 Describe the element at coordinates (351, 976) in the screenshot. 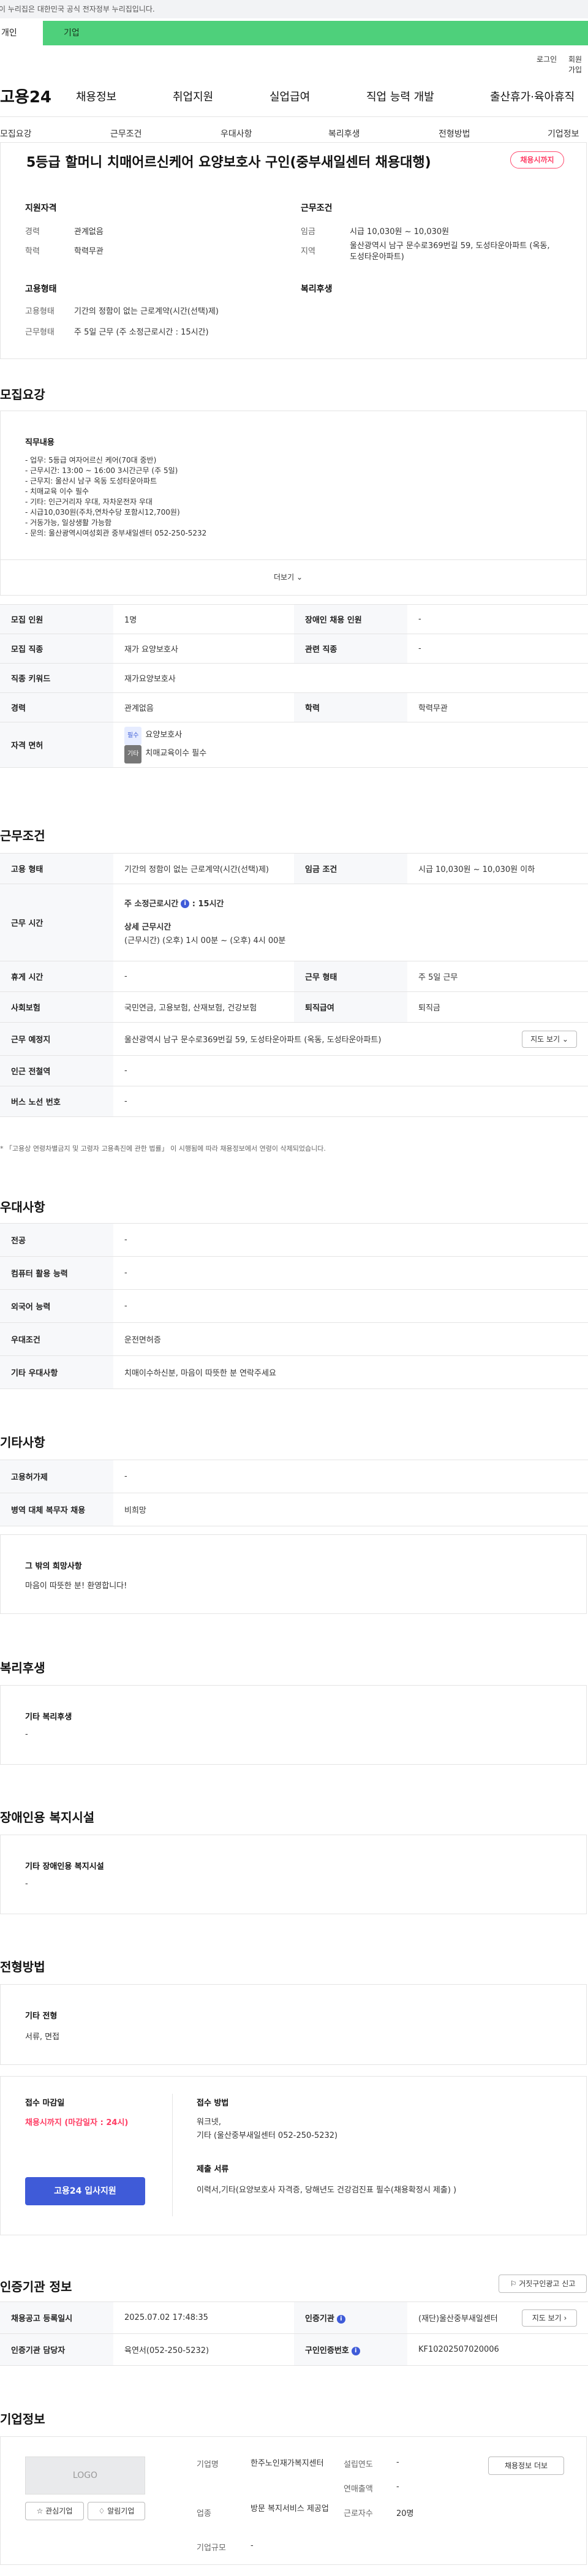

I see `table-header-cell: 근무 형태` at that location.